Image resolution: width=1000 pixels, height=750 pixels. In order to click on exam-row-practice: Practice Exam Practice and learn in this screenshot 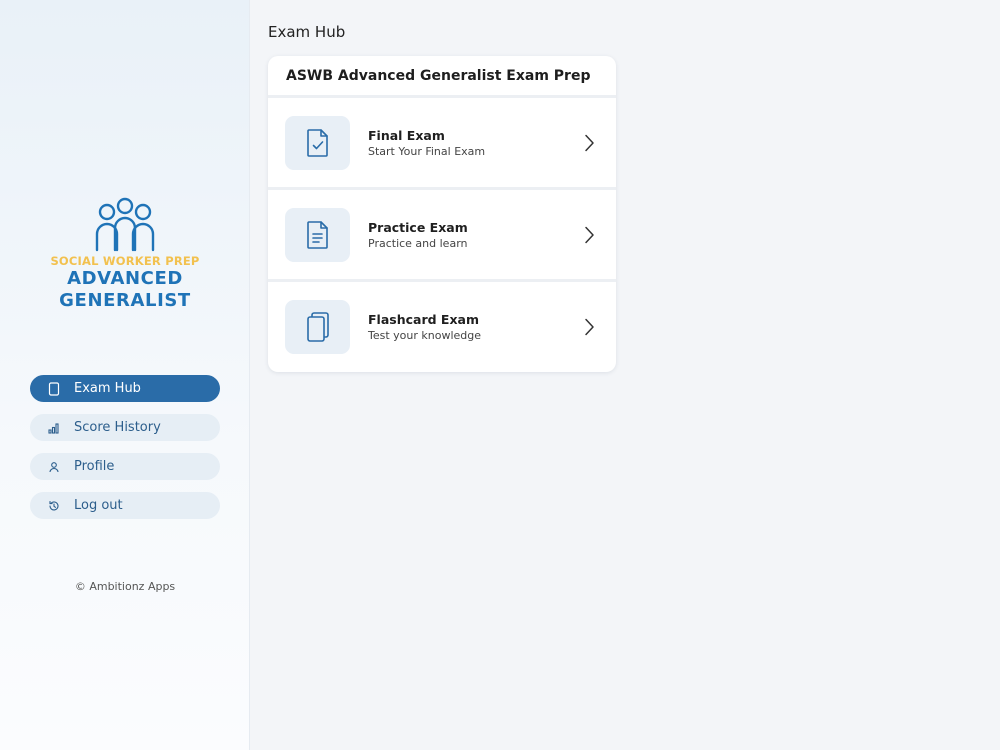, I will do `click(442, 236)`.